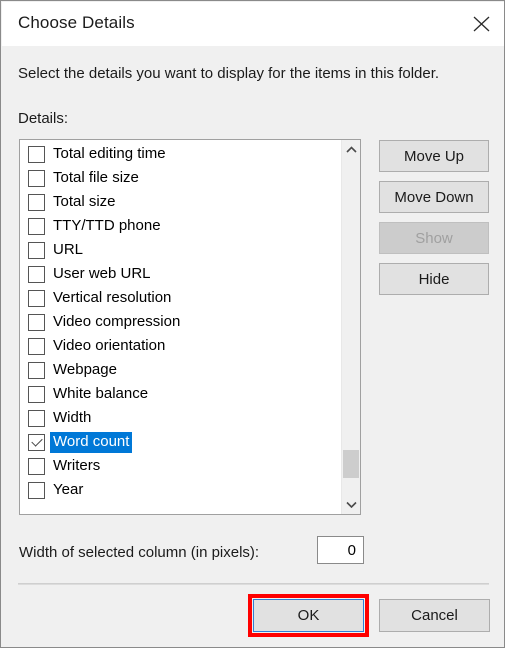  What do you see at coordinates (43, 118) in the screenshot?
I see `details-label: Details:` at bounding box center [43, 118].